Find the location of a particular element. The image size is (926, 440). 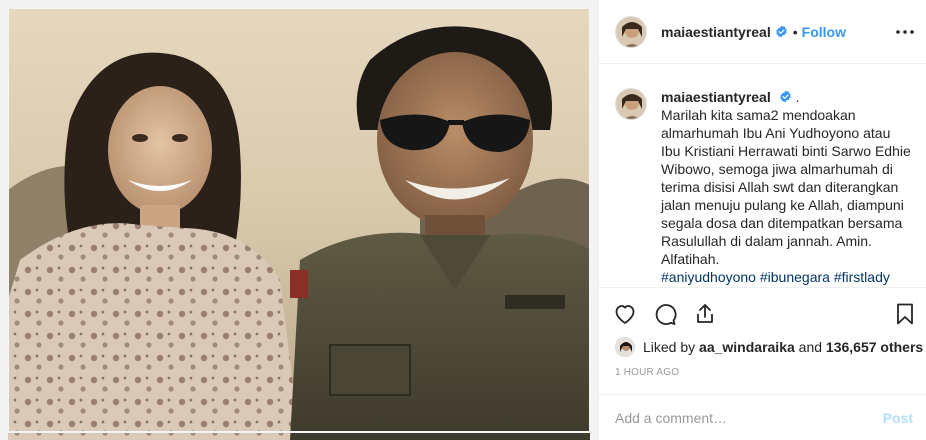

caption-hashtags: #aniyudhoyono #ibunegara #firstlady is located at coordinates (786, 277).